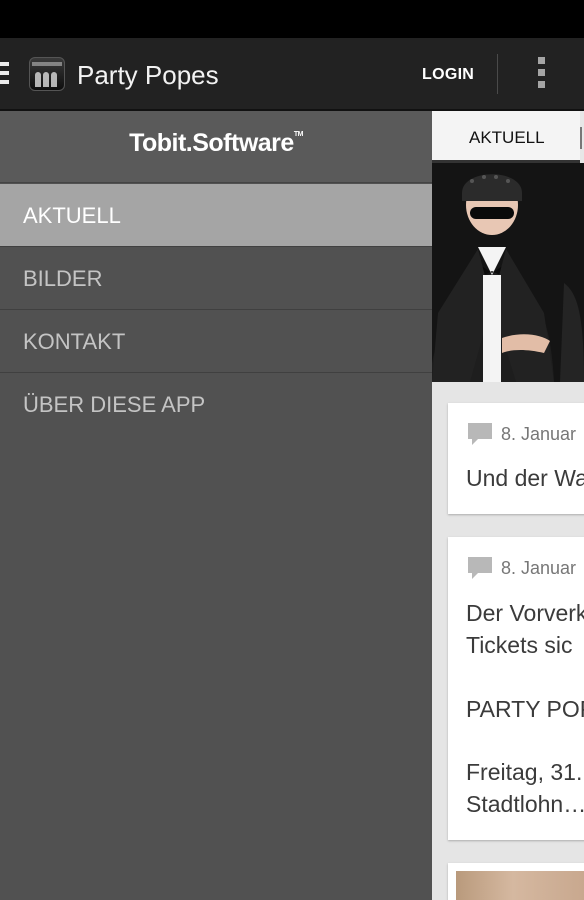  What do you see at coordinates (216, 341) in the screenshot?
I see `drawer-item-kontakt: KONTAKT` at bounding box center [216, 341].